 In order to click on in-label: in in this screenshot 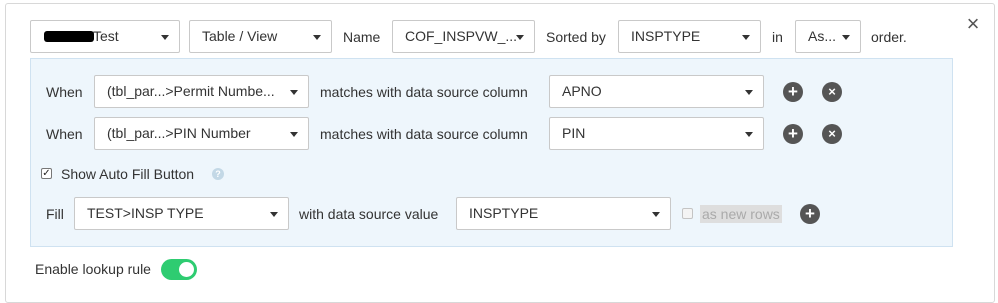, I will do `click(777, 37)`.